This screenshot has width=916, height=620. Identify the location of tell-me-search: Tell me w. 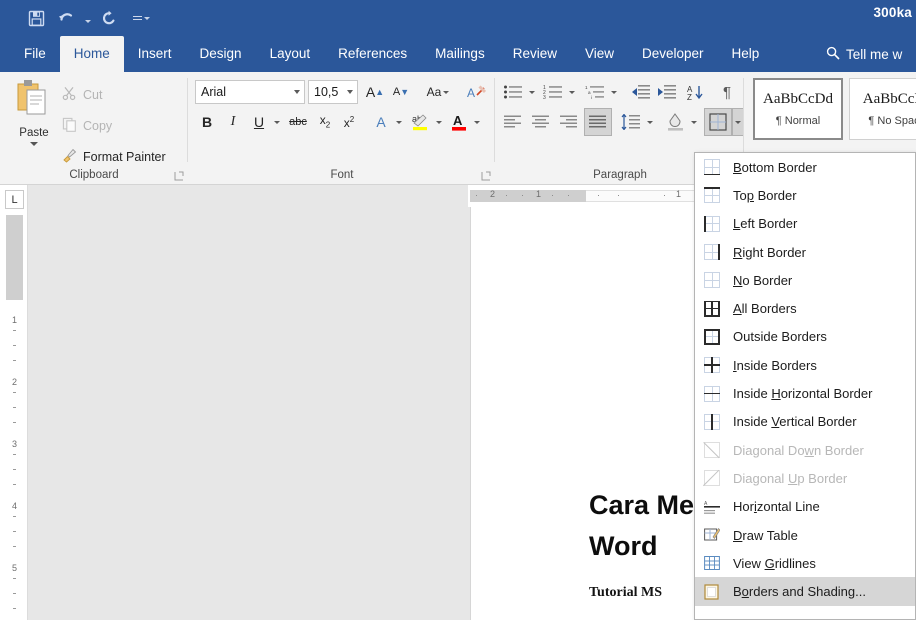
(864, 54).